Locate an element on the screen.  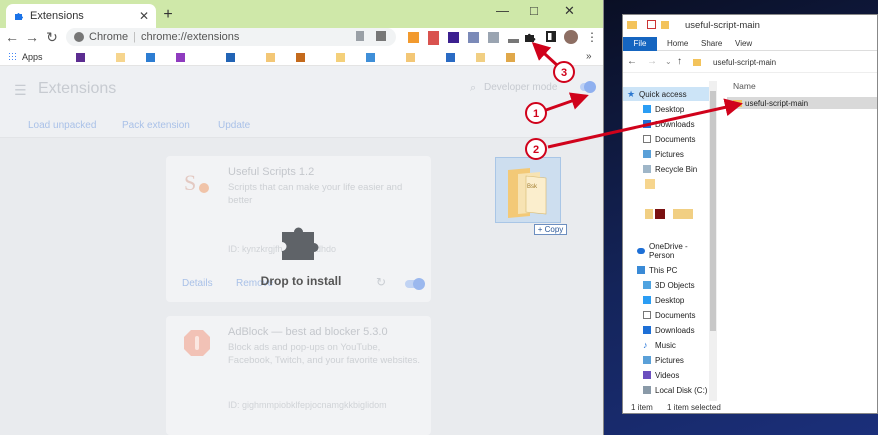
reload-icon: ↻ is located at coordinates (52, 37).